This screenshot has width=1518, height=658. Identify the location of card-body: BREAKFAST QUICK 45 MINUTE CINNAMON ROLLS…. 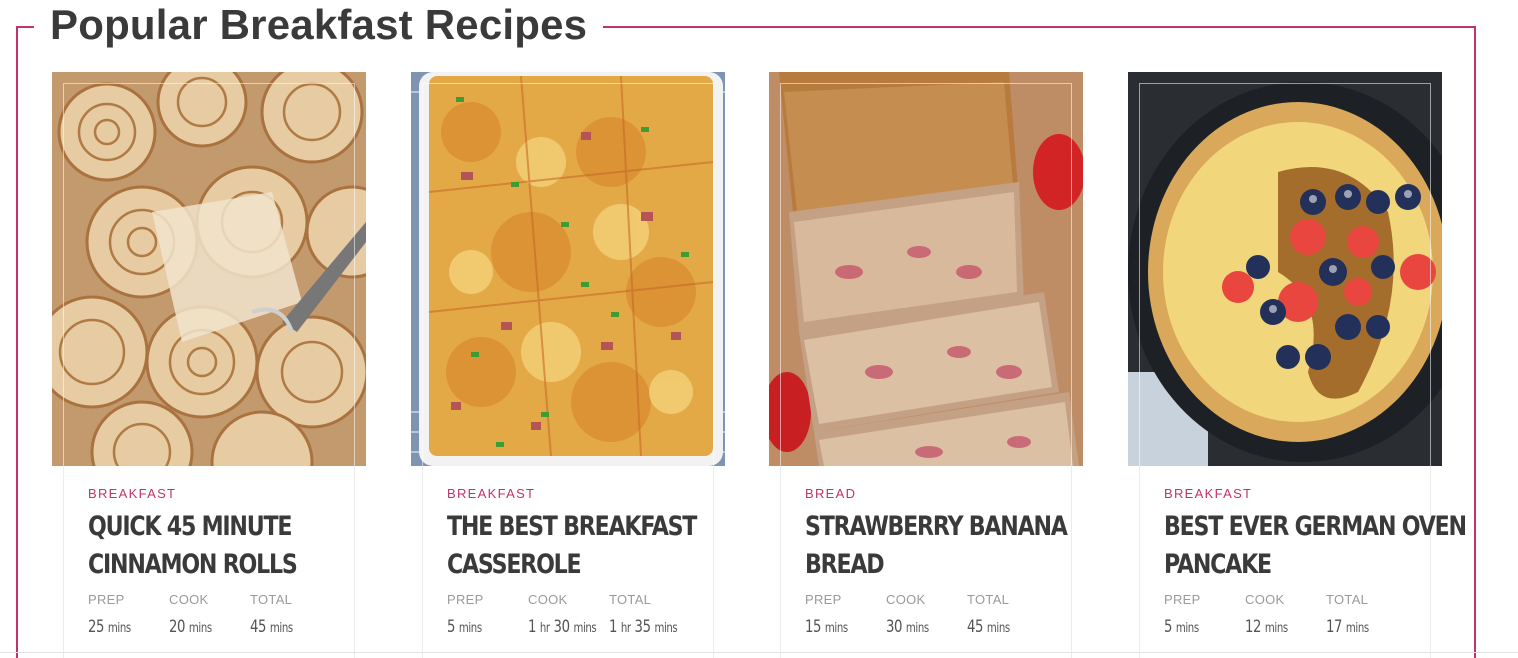
(209, 562).